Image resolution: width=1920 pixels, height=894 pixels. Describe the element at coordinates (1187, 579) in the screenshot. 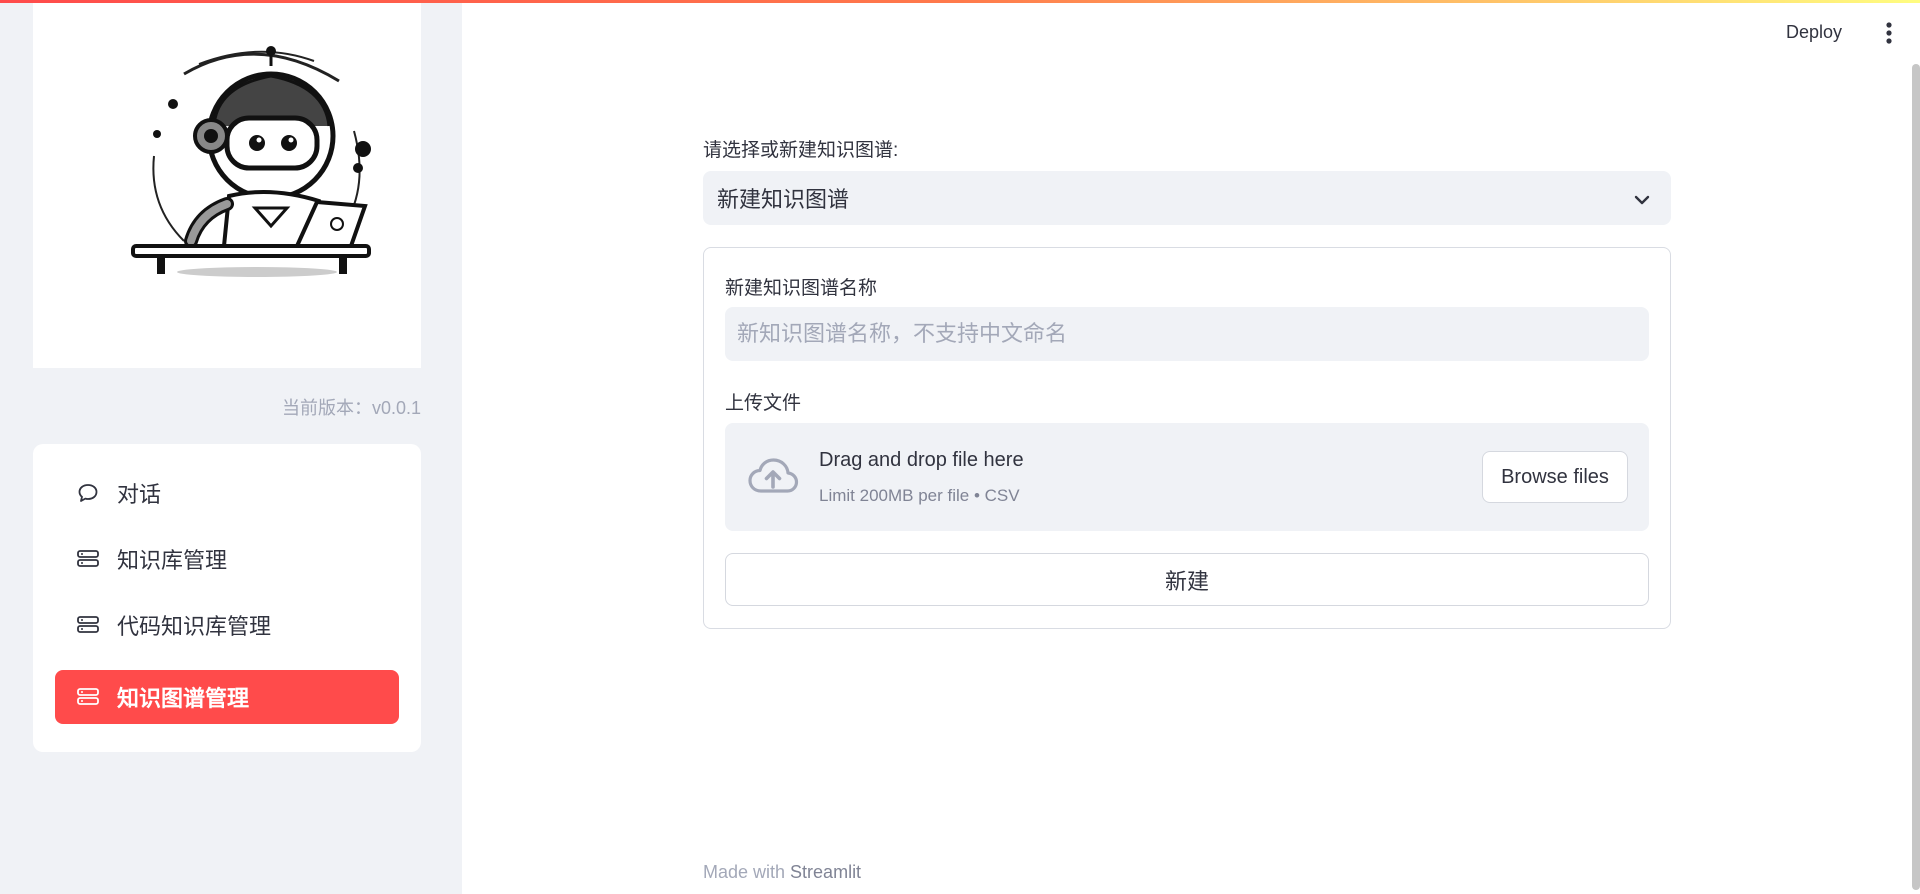

I see `create-button: 新建` at that location.